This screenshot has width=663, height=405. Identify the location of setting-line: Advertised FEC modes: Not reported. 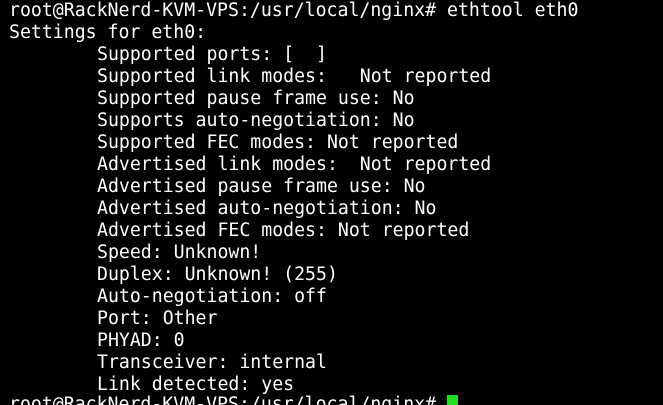
(283, 230).